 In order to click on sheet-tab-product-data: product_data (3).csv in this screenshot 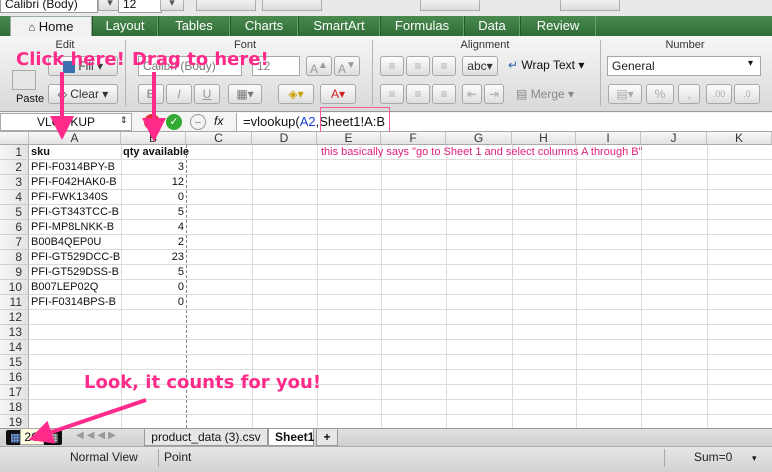, I will do `click(206, 437)`.